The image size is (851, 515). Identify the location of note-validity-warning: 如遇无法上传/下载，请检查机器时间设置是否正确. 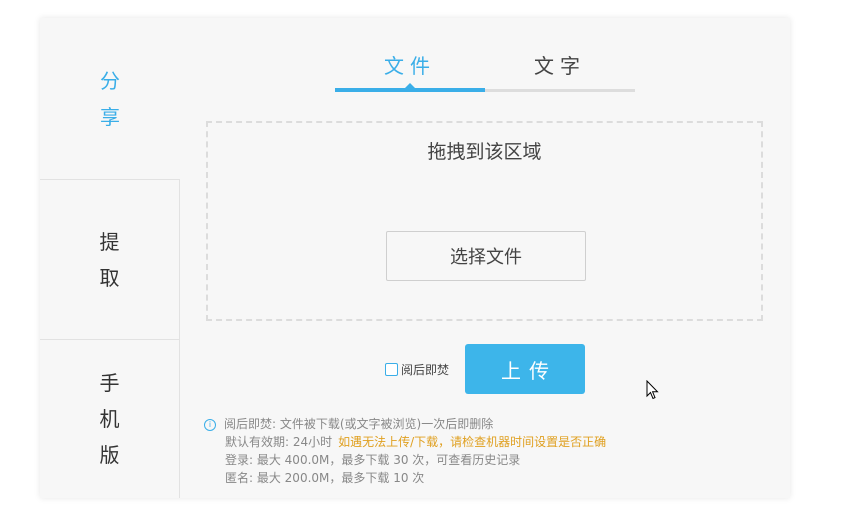
(472, 442).